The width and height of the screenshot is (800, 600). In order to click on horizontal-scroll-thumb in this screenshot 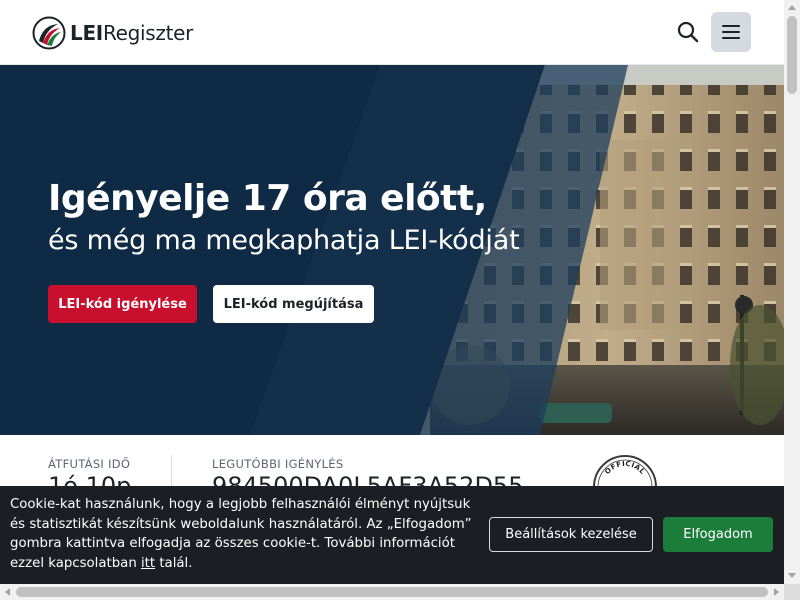, I will do `click(392, 592)`.